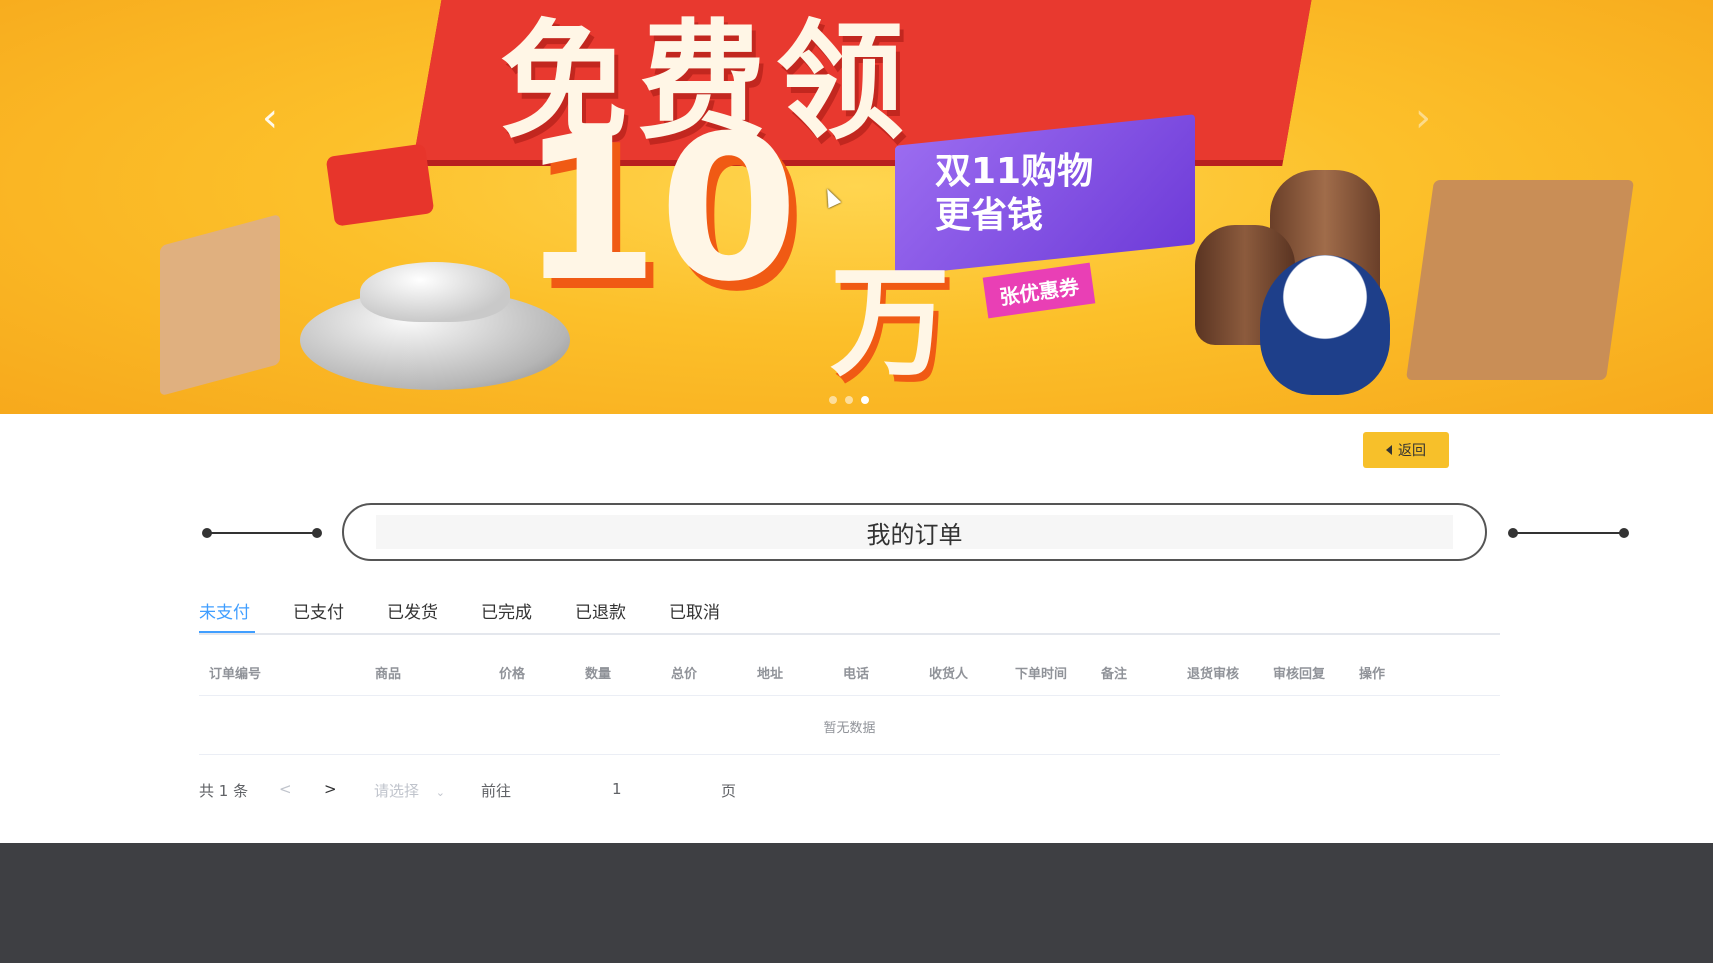  I want to click on wok-lid-image, so click(435, 292).